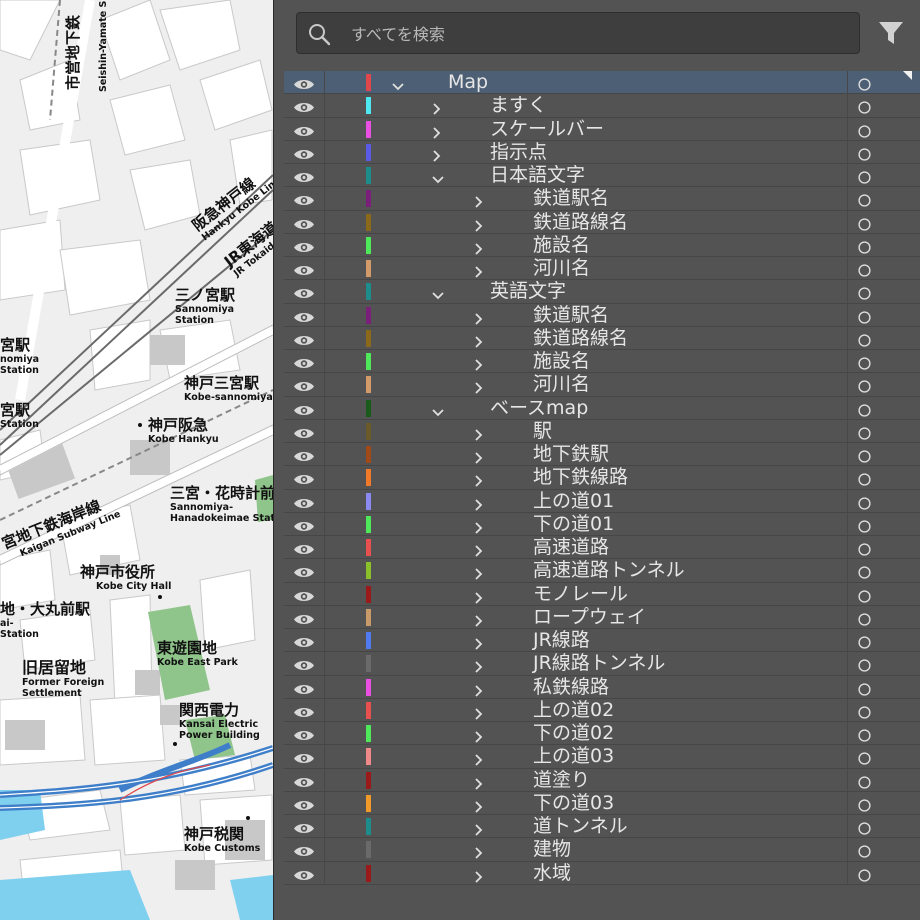 This screenshot has height=920, width=920. What do you see at coordinates (602, 734) in the screenshot?
I see `layer-row: 下の道02` at bounding box center [602, 734].